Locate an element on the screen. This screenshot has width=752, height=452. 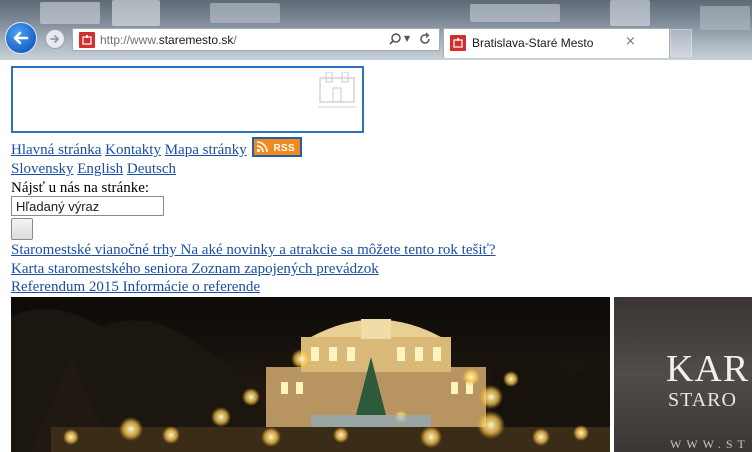
forward-arrow-icon is located at coordinates (54, 39).